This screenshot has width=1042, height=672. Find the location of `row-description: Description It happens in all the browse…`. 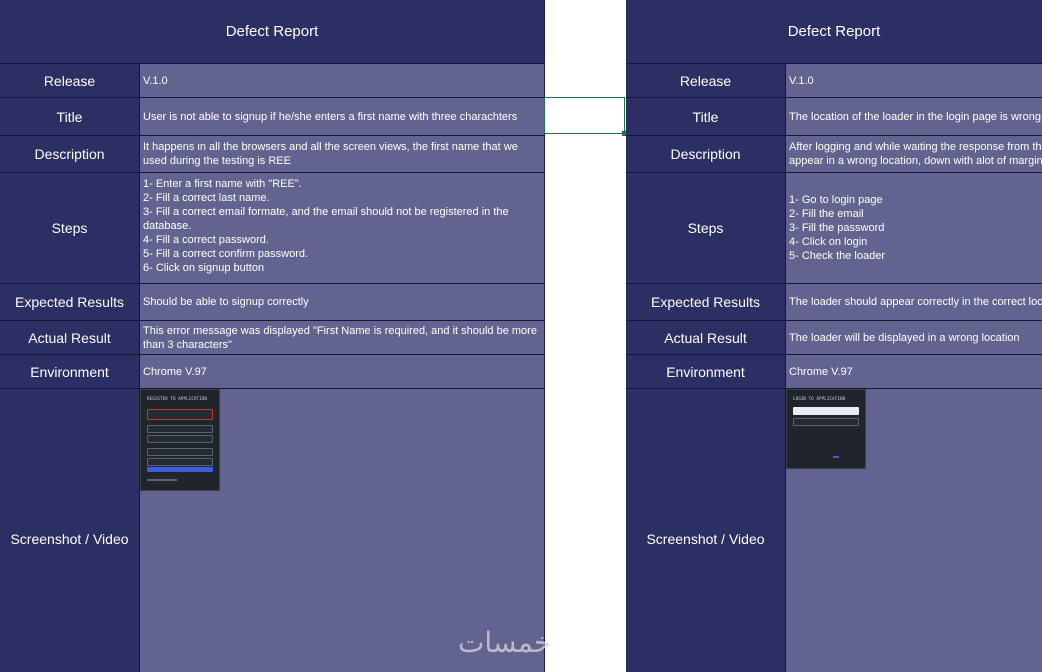

row-description: Description It happens in all the browse… is located at coordinates (272, 154).